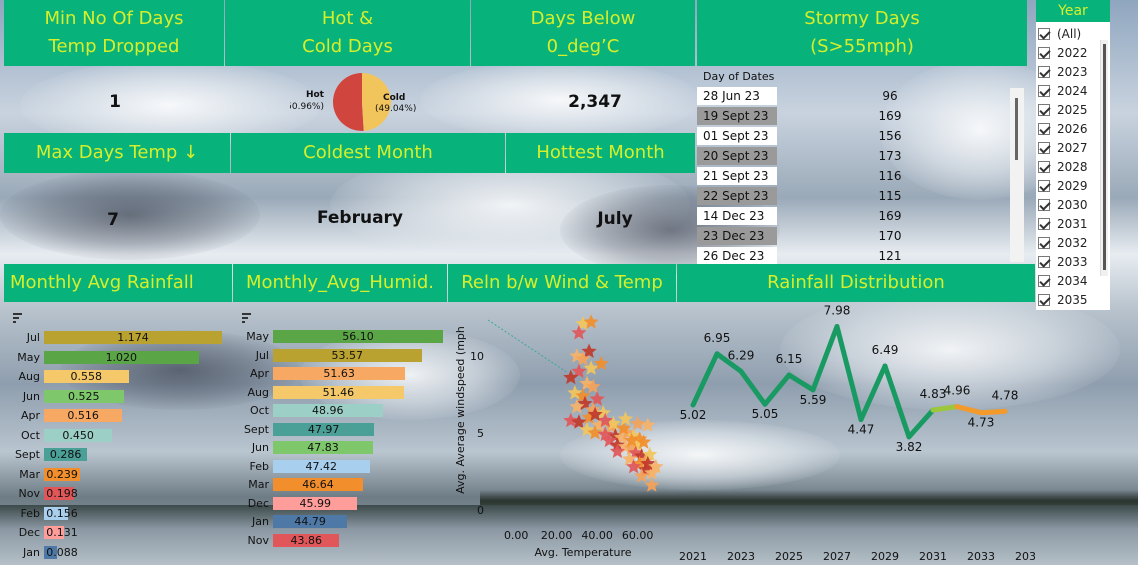 This screenshot has height=565, width=1138. Describe the element at coordinates (595, 102) in the screenshot. I see `kpi-days-below: 2,347` at that location.